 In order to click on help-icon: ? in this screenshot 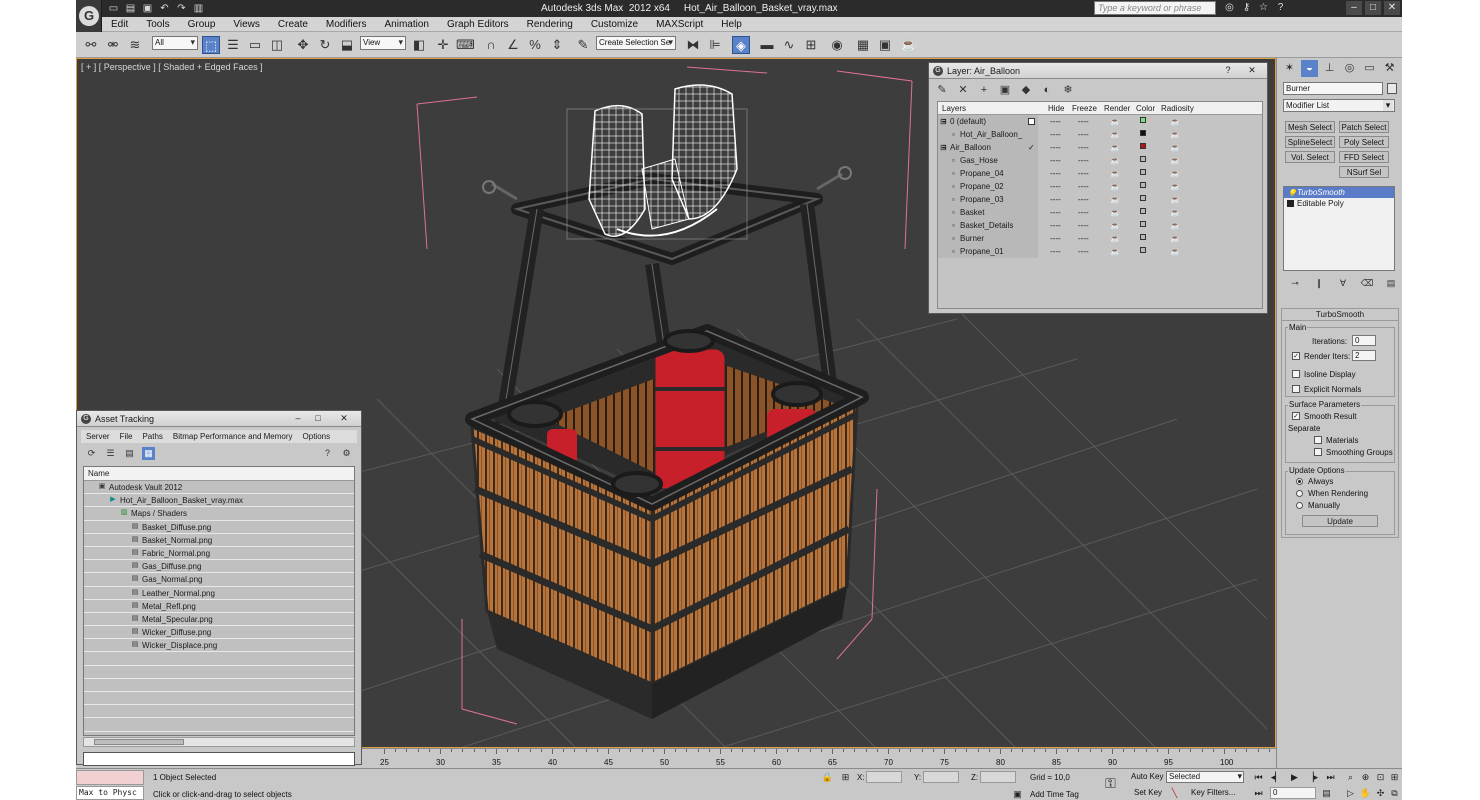, I will do `click(1280, 8)`.